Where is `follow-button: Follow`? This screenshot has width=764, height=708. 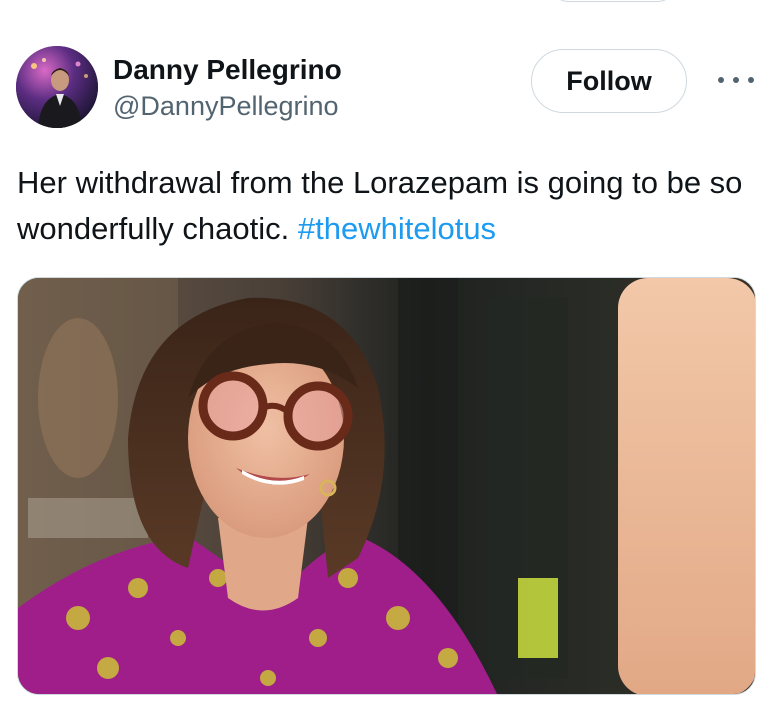 follow-button: Follow is located at coordinates (609, 81).